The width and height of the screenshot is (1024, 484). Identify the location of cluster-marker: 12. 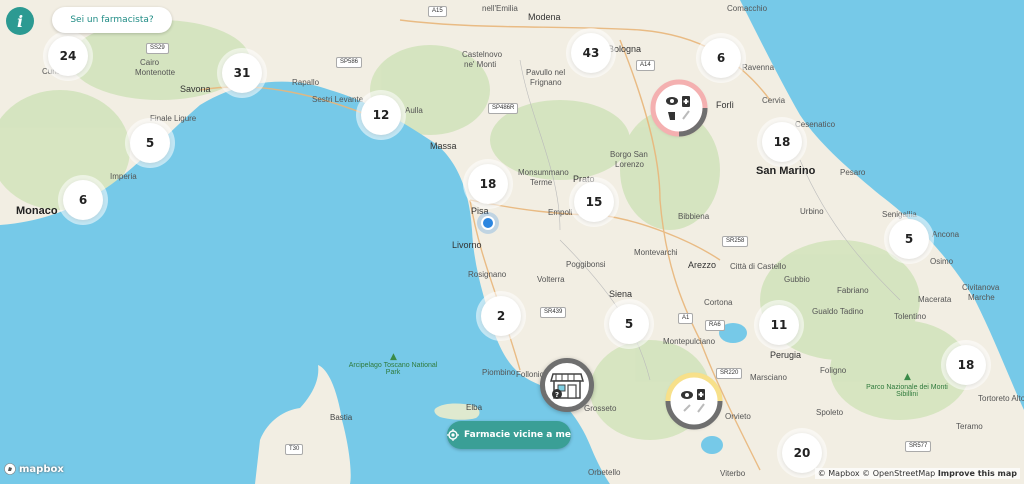
(381, 115).